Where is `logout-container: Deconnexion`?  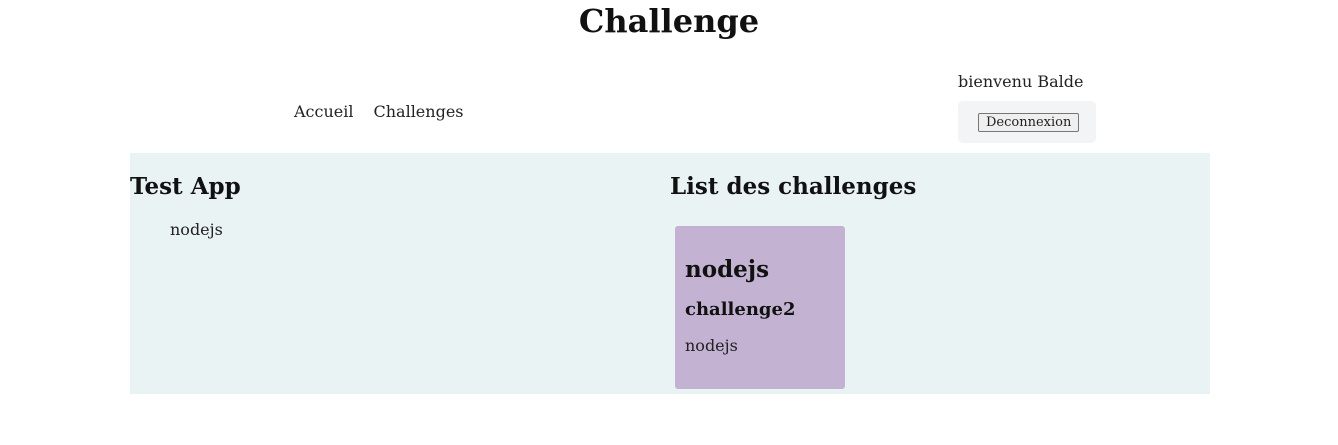 logout-container: Deconnexion is located at coordinates (1027, 122).